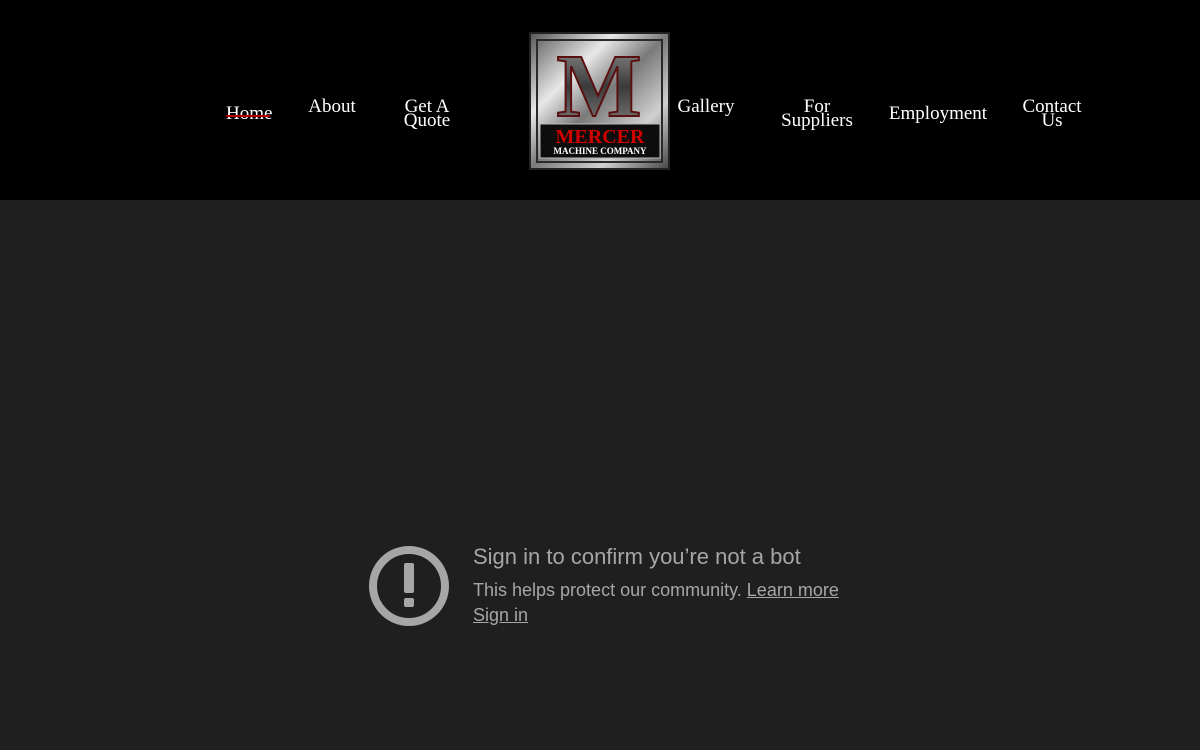 The image size is (1200, 750). I want to click on nav-contact-us: Contact Us, so click(1052, 114).